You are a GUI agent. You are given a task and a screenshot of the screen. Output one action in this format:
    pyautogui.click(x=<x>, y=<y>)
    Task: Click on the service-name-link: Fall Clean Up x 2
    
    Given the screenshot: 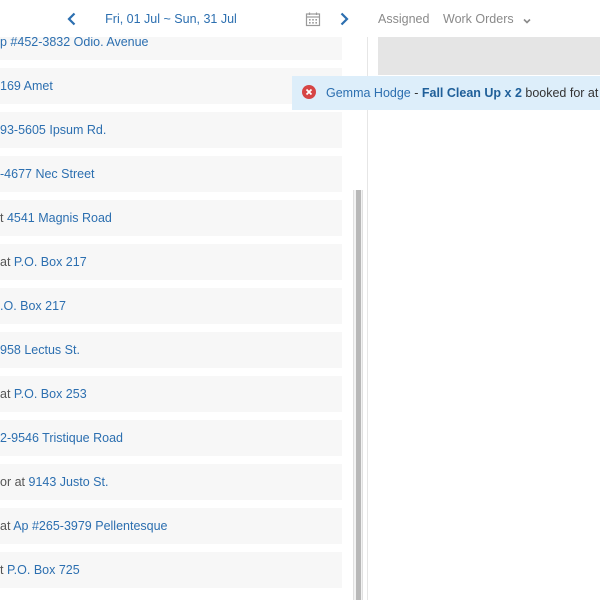 What is the action you would take?
    pyautogui.click(x=472, y=93)
    